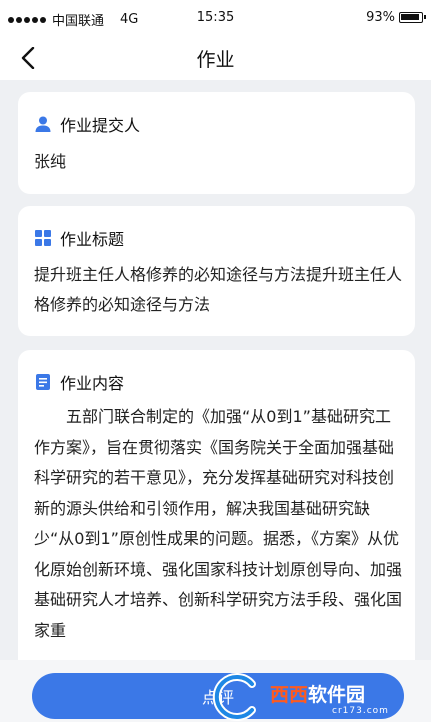 The width and height of the screenshot is (431, 722). What do you see at coordinates (234, 697) in the screenshot?
I see `watermark-c-icon` at bounding box center [234, 697].